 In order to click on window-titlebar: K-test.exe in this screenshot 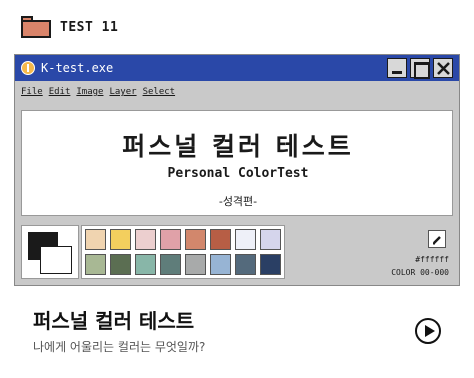, I will do `click(237, 68)`.